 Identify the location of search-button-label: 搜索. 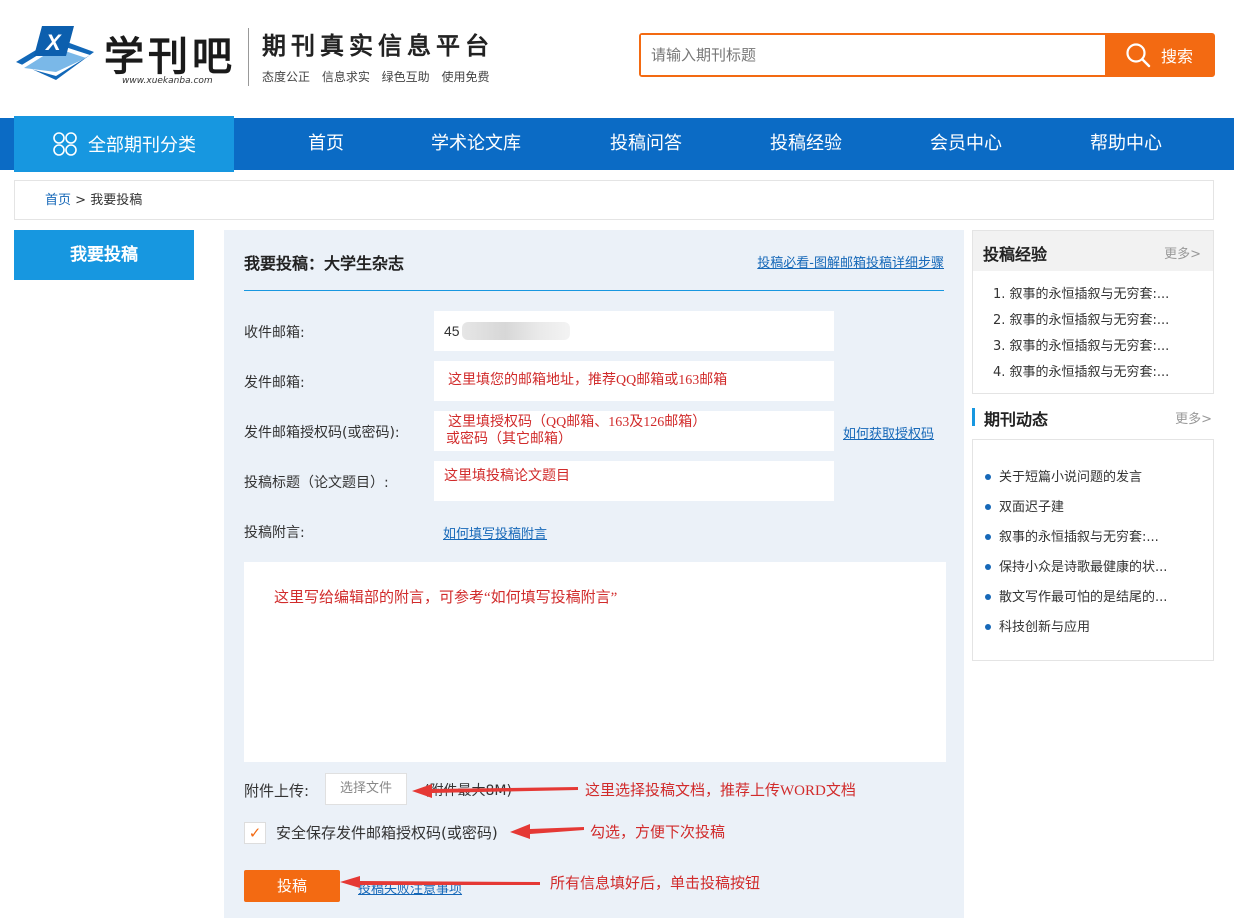
(1176, 57).